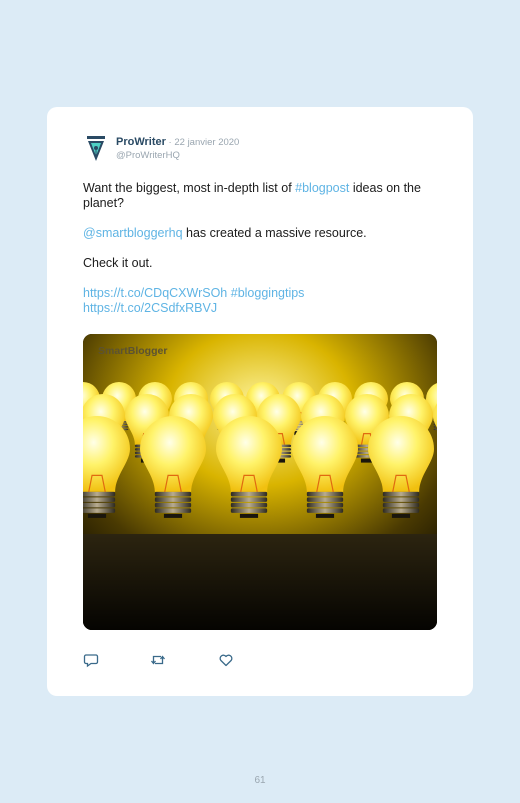 The width and height of the screenshot is (520, 803). I want to click on url-link: https://t.co/CDqCXWrSOh, so click(155, 293).